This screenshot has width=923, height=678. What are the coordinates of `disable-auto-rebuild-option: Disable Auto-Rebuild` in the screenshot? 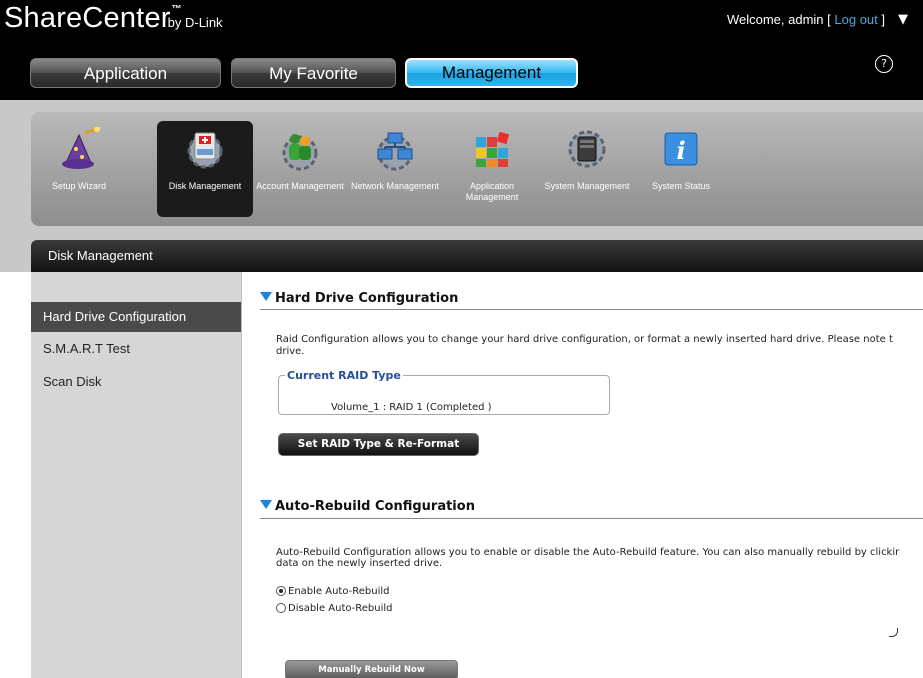 It's located at (334, 608).